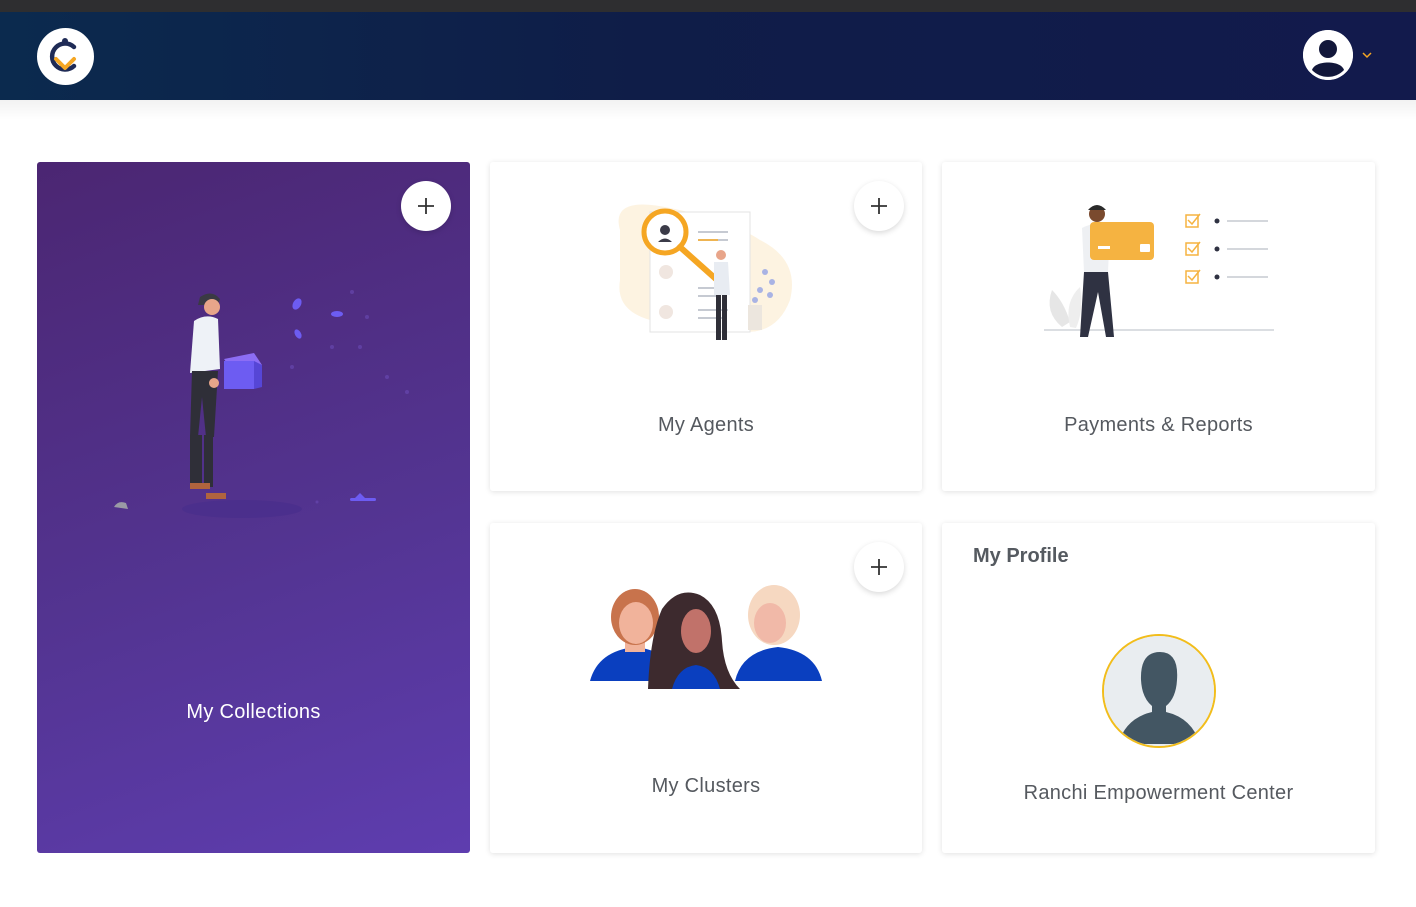  Describe the element at coordinates (706, 425) in the screenshot. I see `agents-label: My Agents` at that location.